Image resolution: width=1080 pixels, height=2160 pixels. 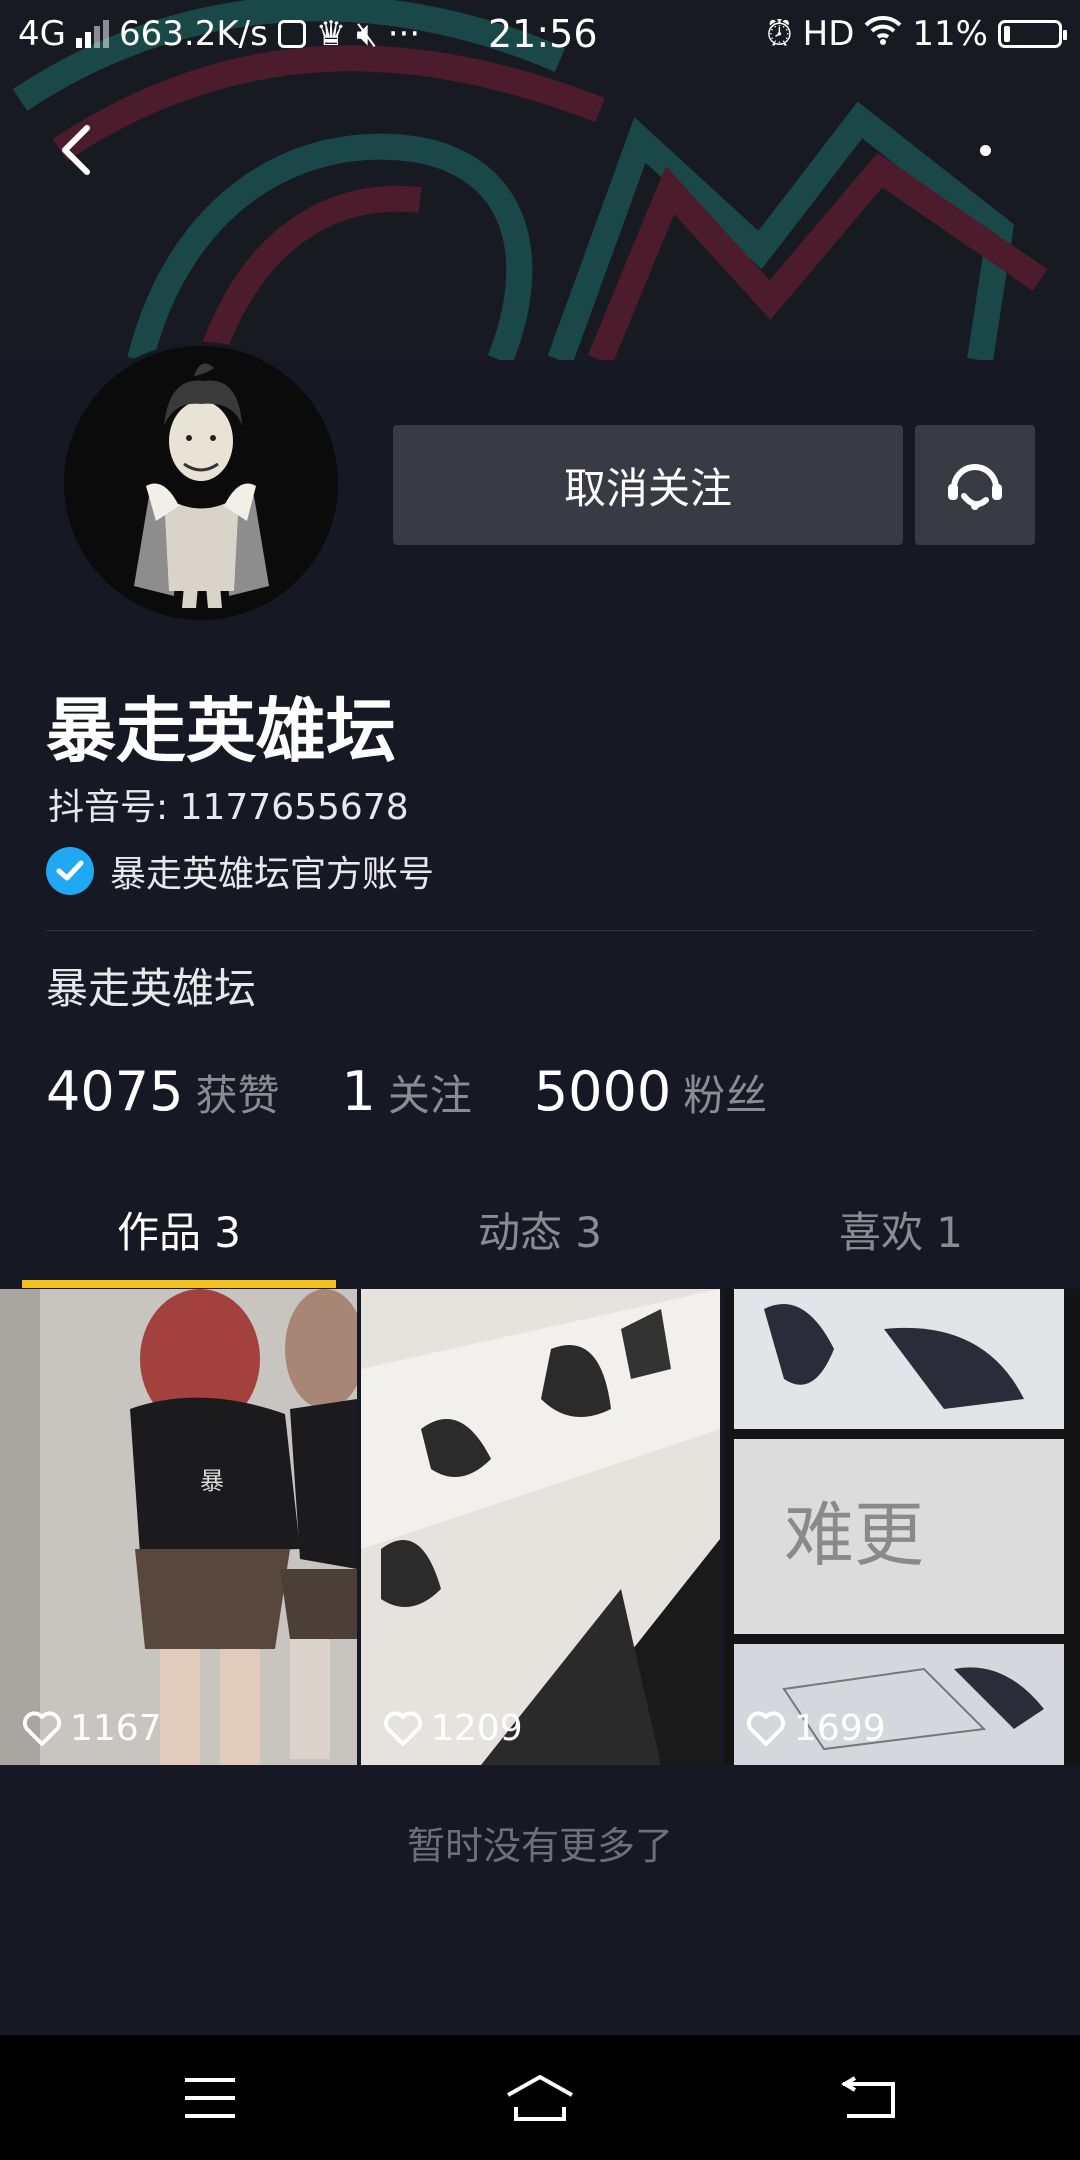 I want to click on back-button, so click(x=75, y=150).